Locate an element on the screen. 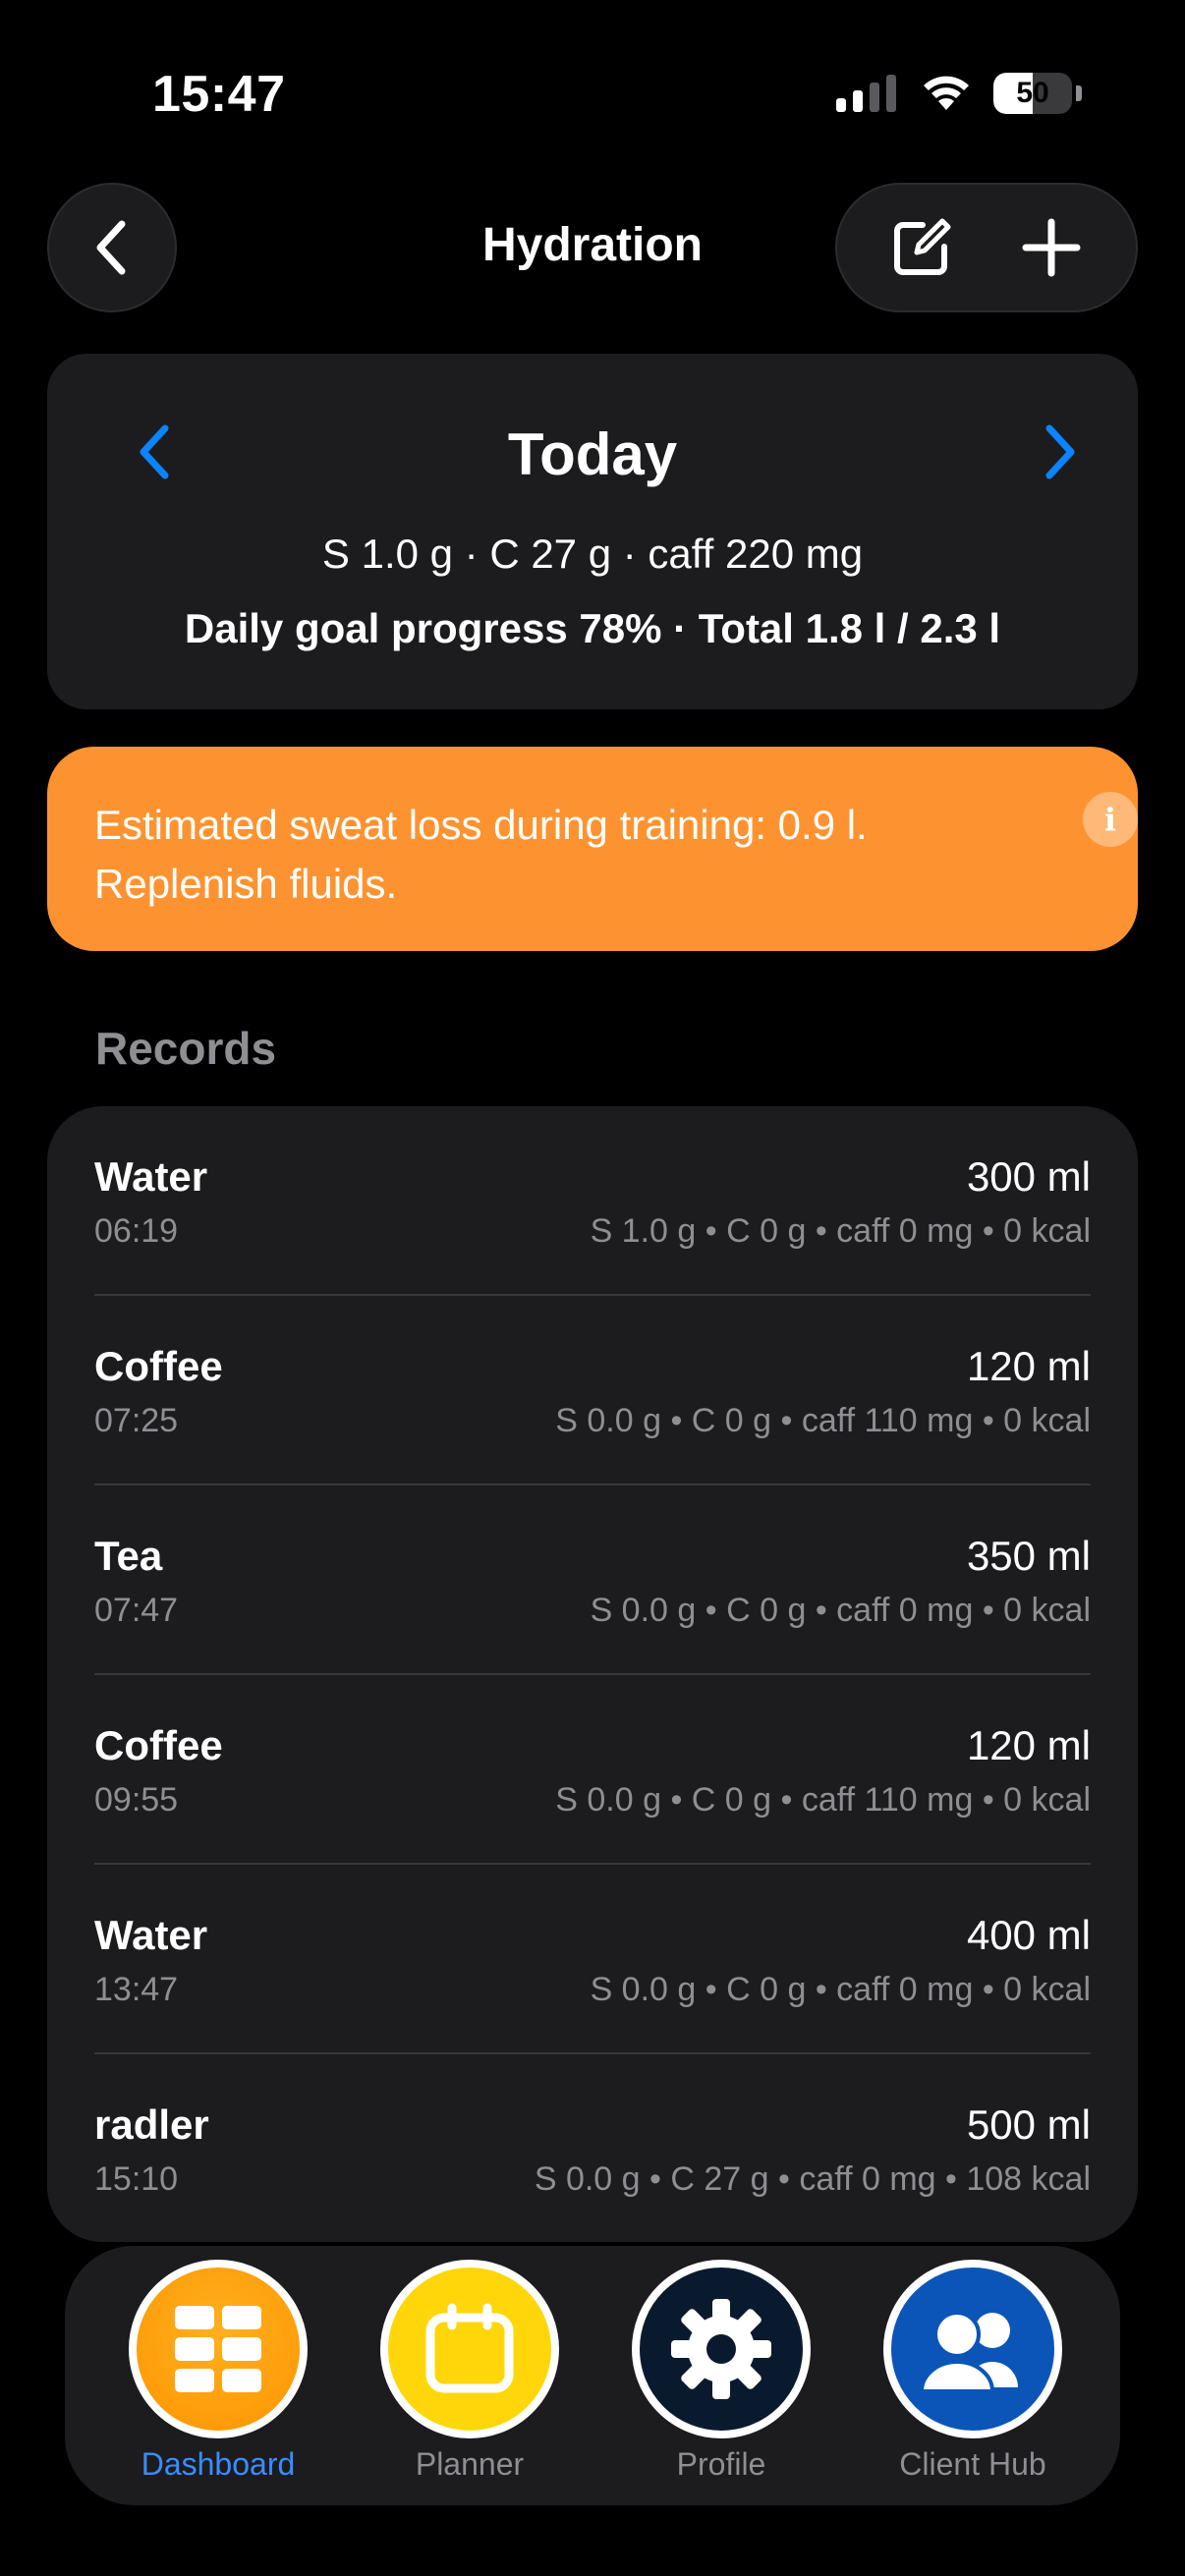 The height and width of the screenshot is (2576, 1185). cellular-signal-icon is located at coordinates (866, 93).